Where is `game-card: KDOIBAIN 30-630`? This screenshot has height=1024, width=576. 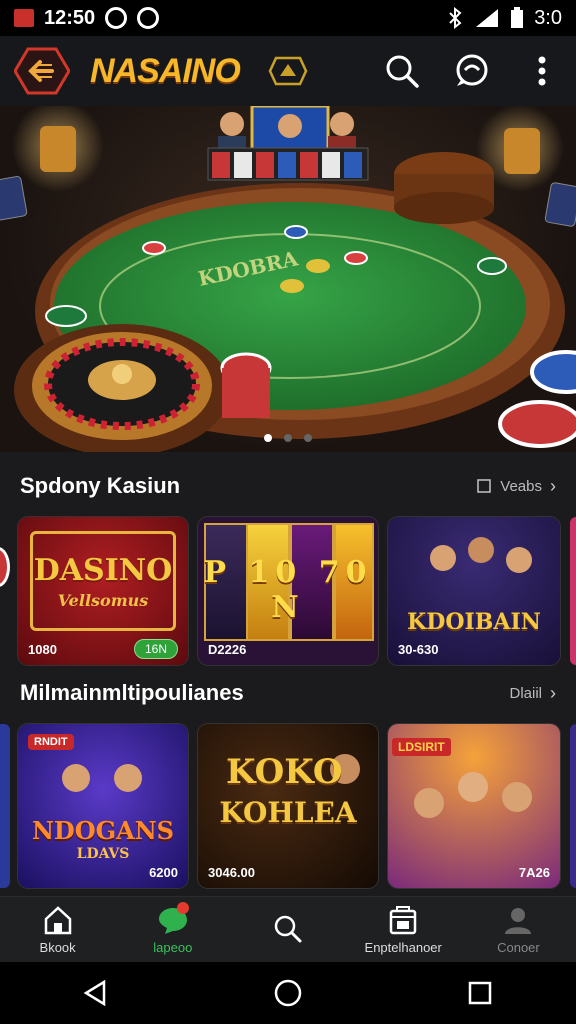 game-card: KDOIBAIN 30-630 is located at coordinates (474, 591).